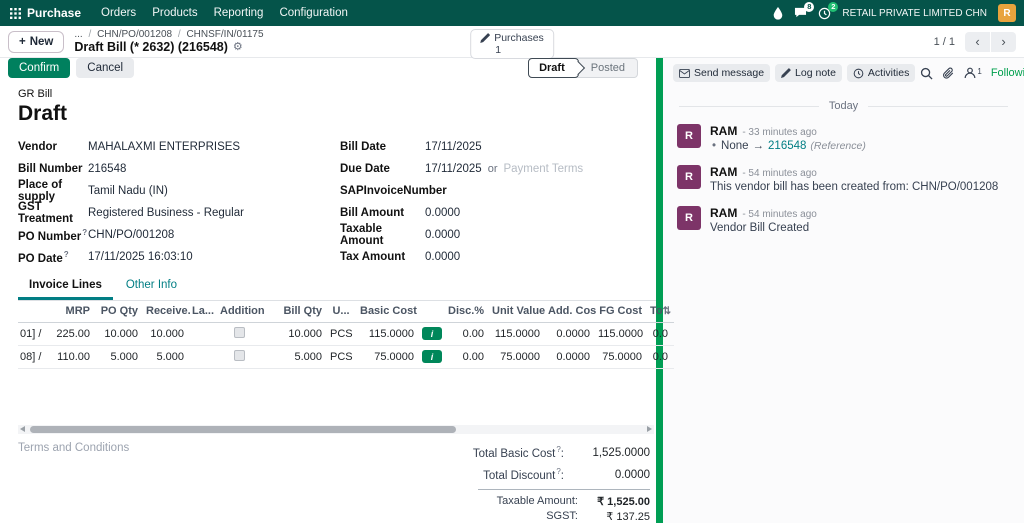 Image resolution: width=1024 pixels, height=523 pixels. I want to click on company-switcher: RETAIL PRIVATE LIMITED CHN, so click(914, 13).